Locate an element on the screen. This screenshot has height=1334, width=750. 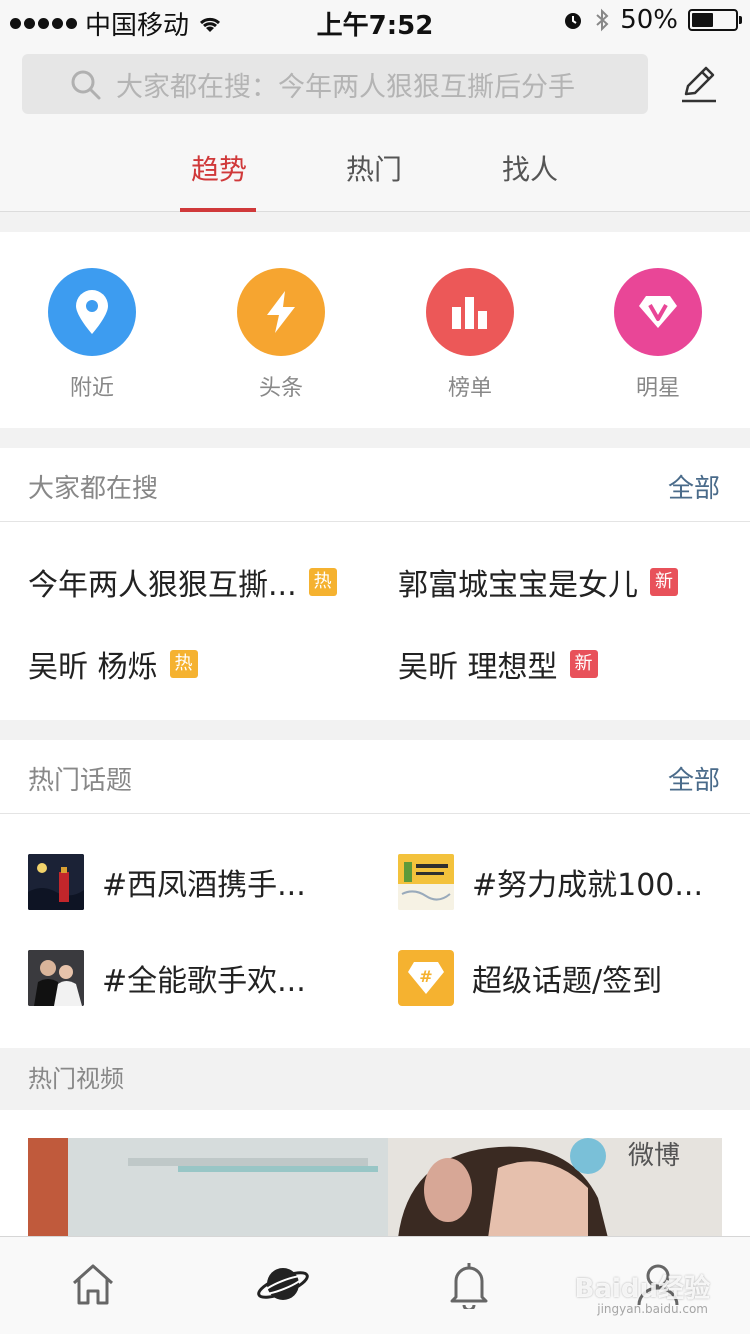
quick-link-stars: 明星 is located at coordinates (658, 335).